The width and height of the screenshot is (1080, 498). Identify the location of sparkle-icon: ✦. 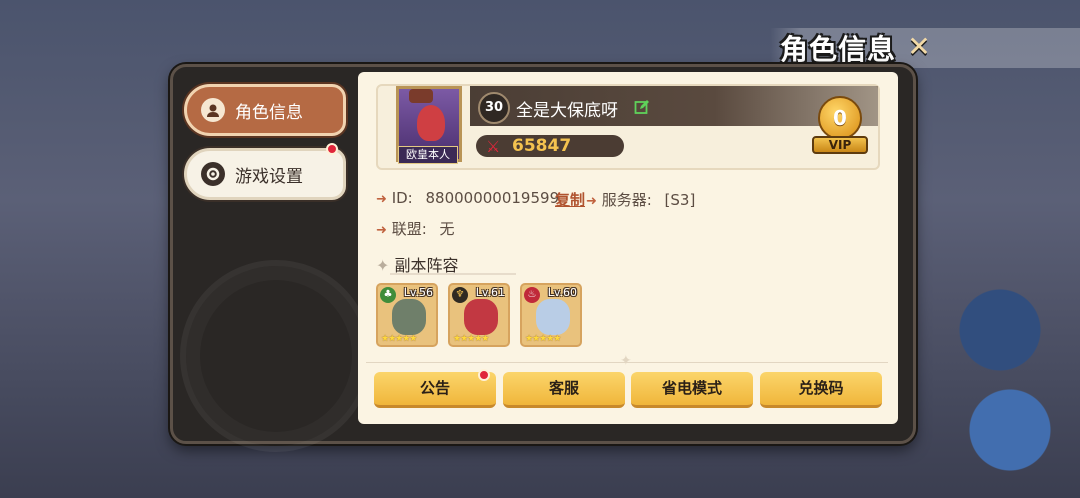
(383, 265).